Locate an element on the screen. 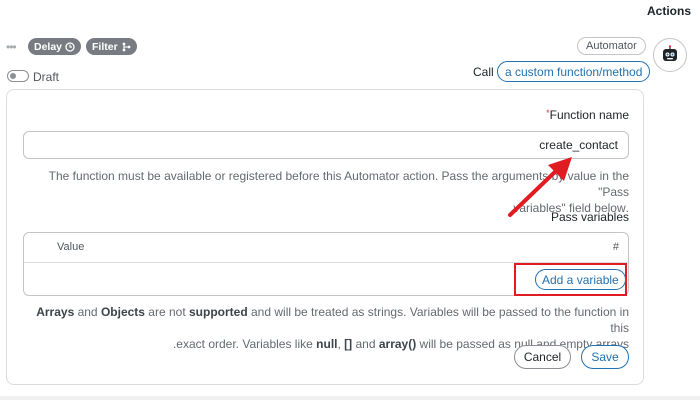 The width and height of the screenshot is (700, 400). bottom-scrollbar is located at coordinates (350, 398).